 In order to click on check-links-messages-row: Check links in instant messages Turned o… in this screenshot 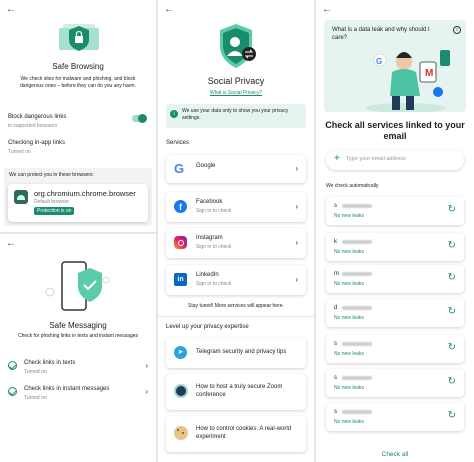, I will do `click(78, 394)`.